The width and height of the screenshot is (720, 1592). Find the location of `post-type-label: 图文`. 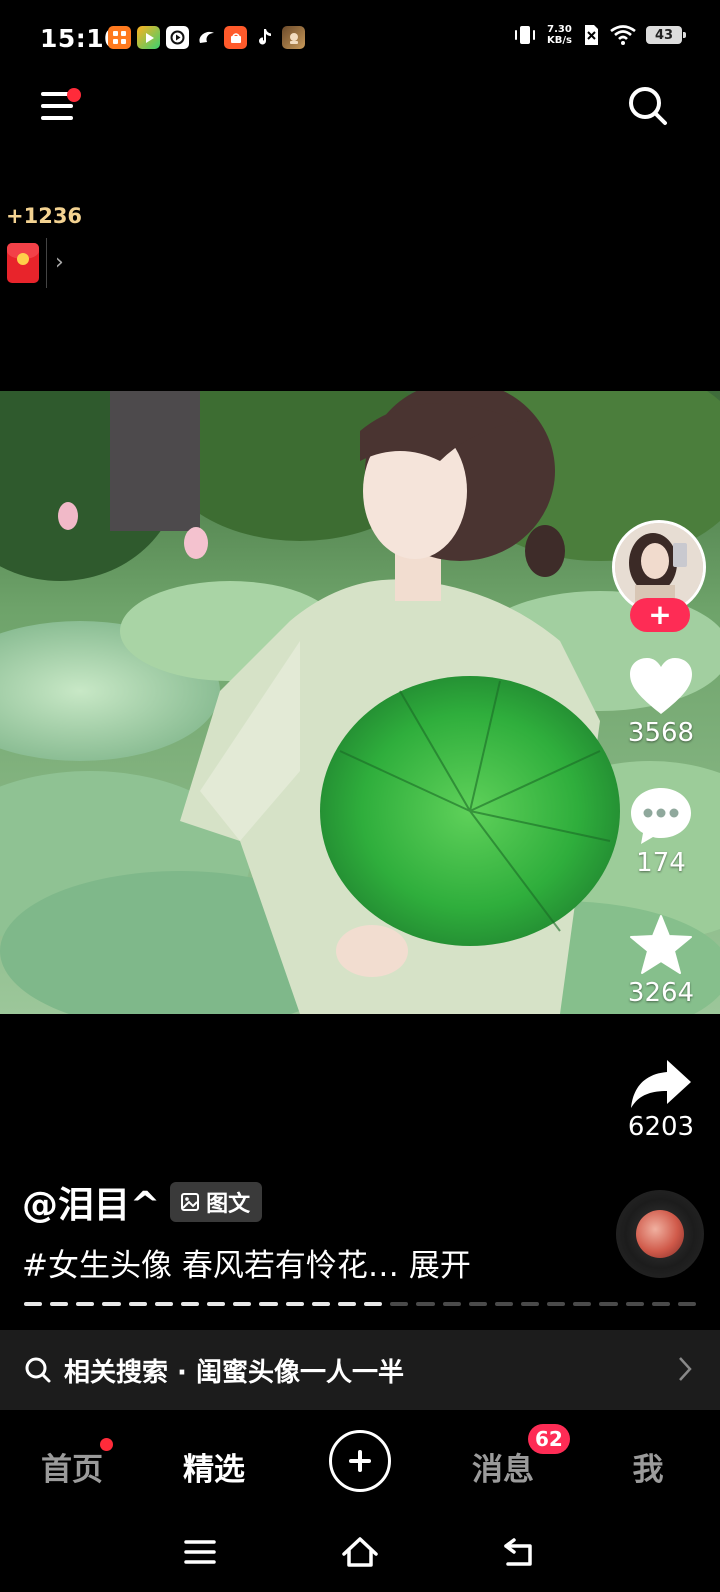

post-type-label: 图文 is located at coordinates (228, 1204).